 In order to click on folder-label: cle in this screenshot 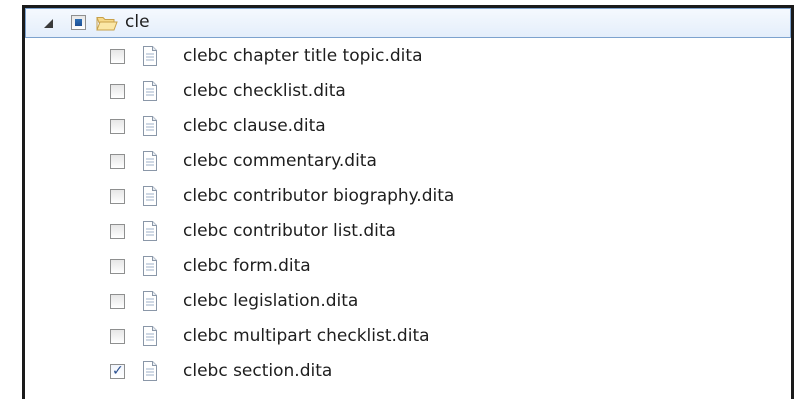, I will do `click(137, 22)`.